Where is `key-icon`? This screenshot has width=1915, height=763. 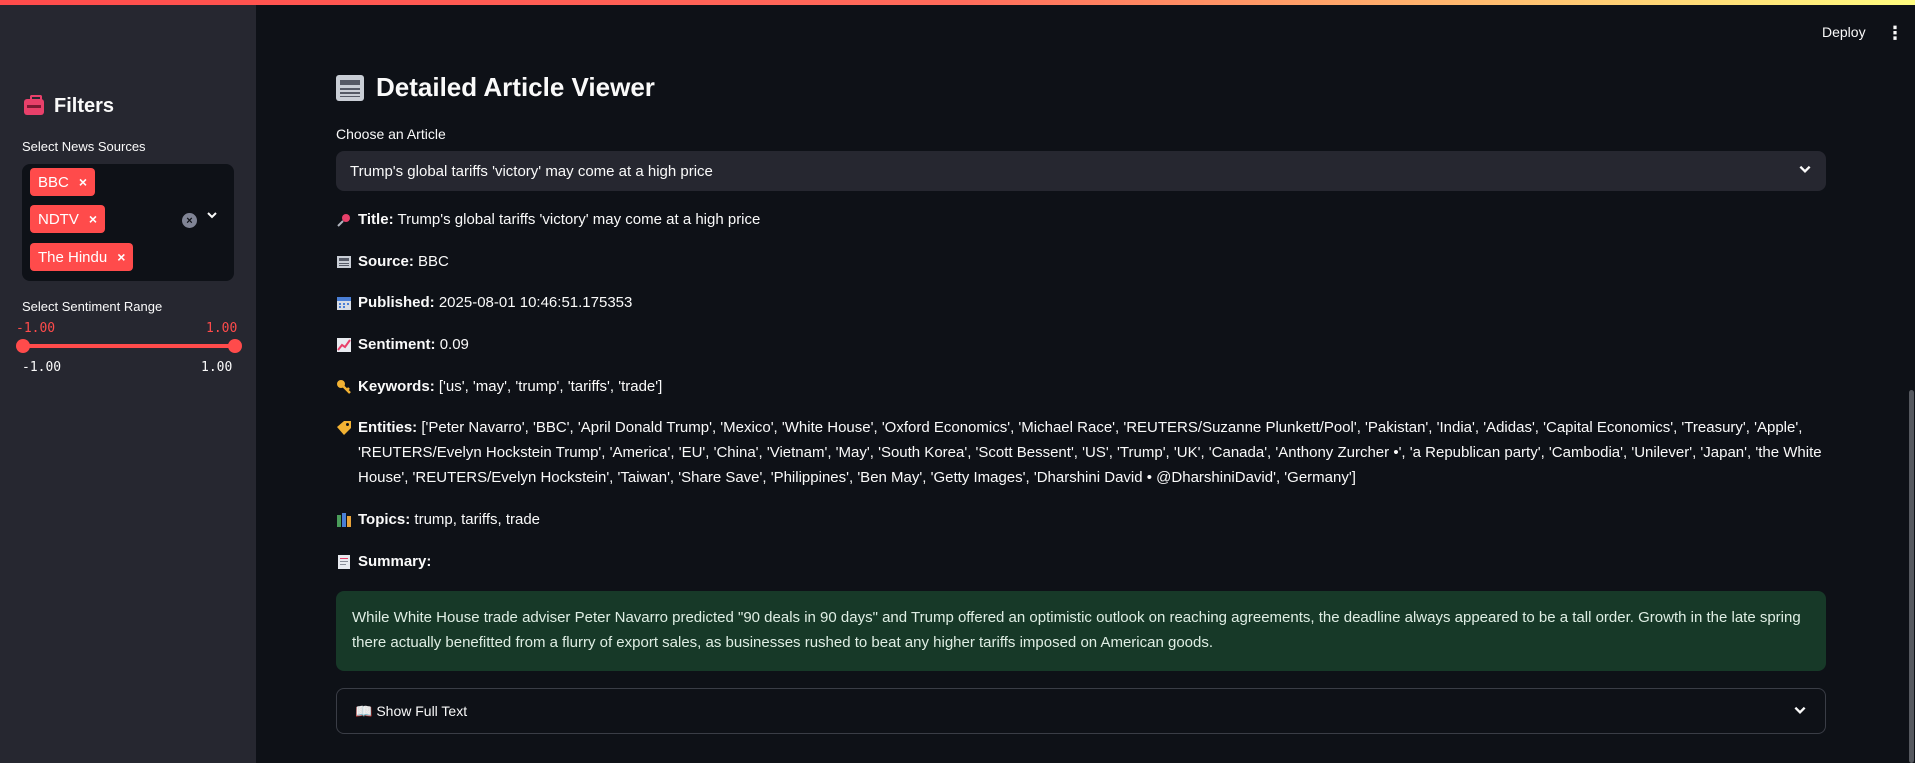
key-icon is located at coordinates (344, 386).